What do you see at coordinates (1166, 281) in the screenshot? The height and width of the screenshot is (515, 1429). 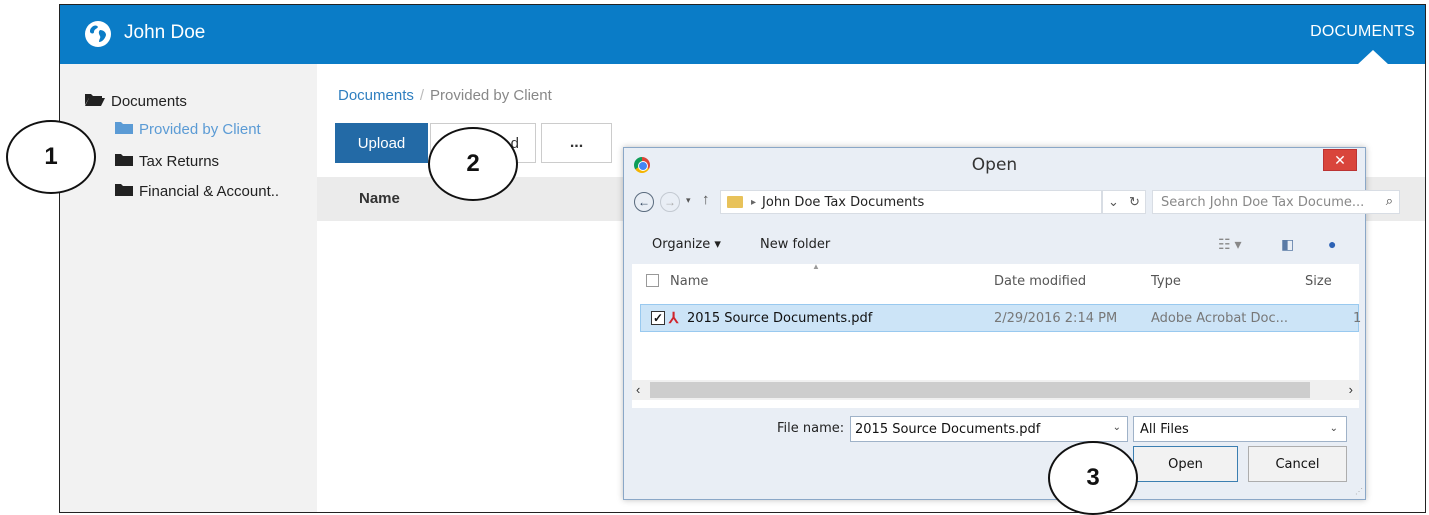 I see `column-header-type: Type` at bounding box center [1166, 281].